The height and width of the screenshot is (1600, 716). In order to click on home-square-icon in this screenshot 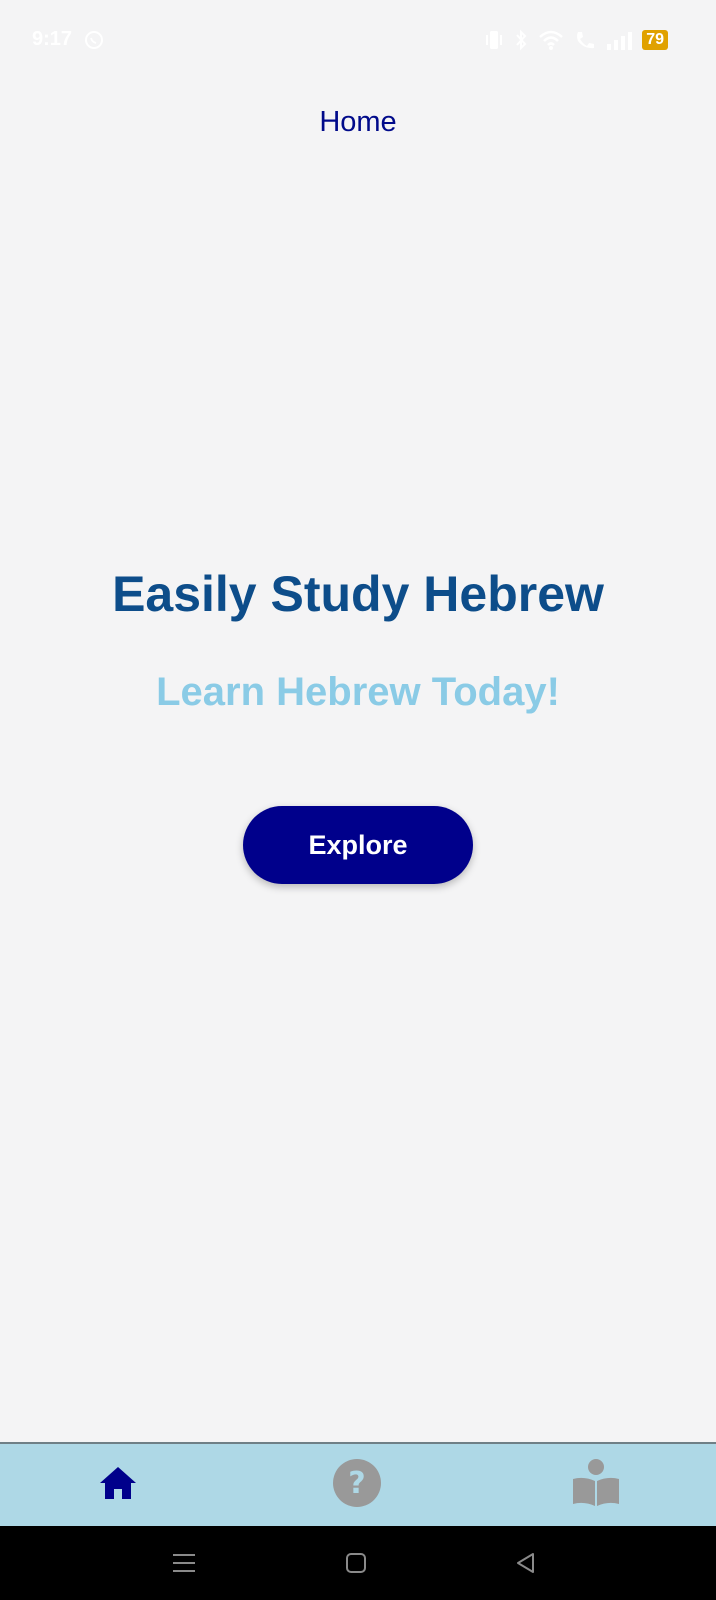, I will do `click(356, 1563)`.